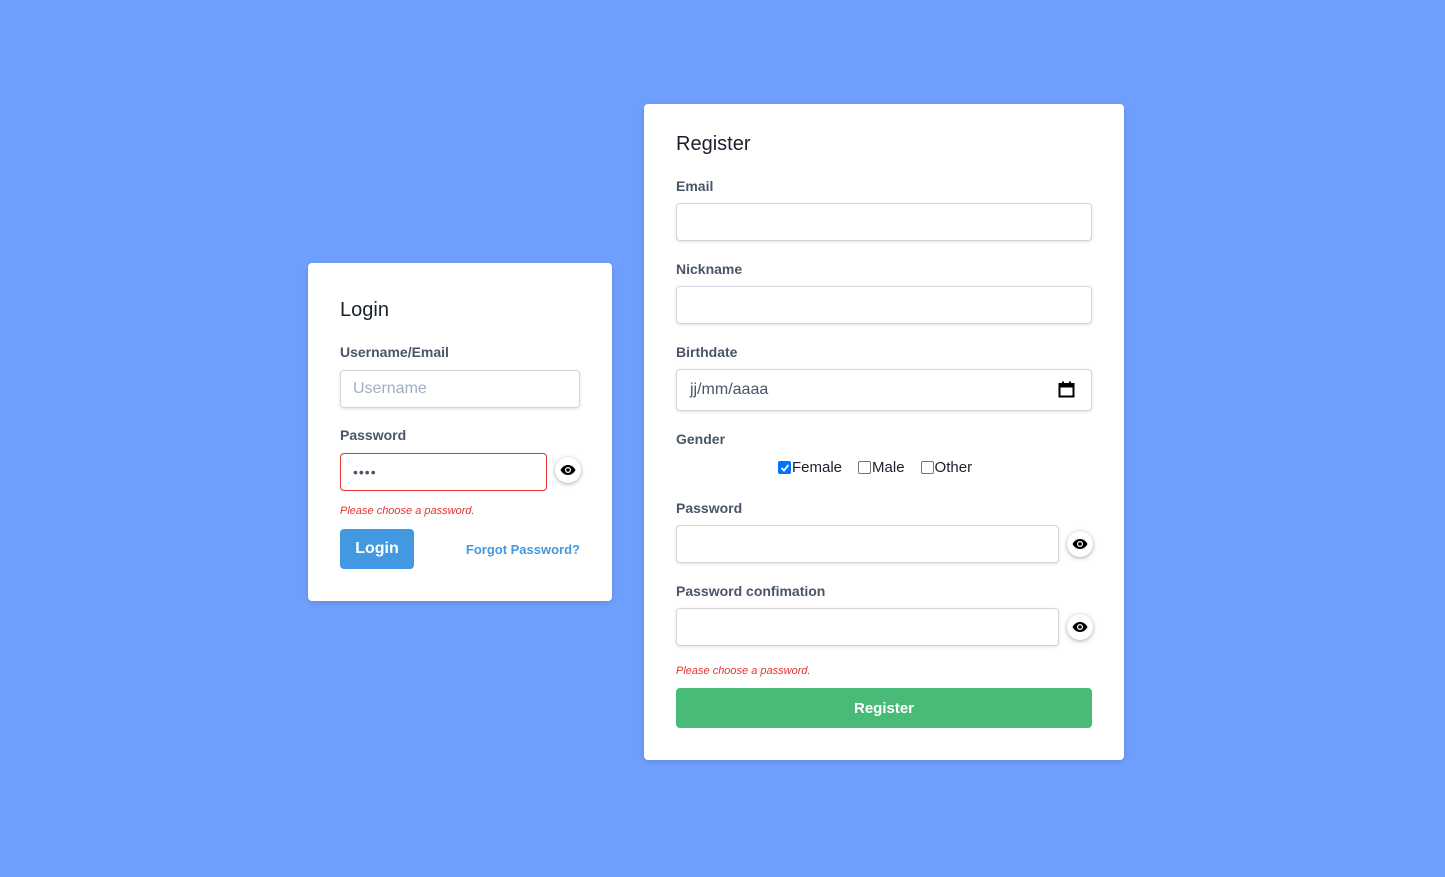 The width and height of the screenshot is (1445, 877). I want to click on register-password-input, so click(867, 544).